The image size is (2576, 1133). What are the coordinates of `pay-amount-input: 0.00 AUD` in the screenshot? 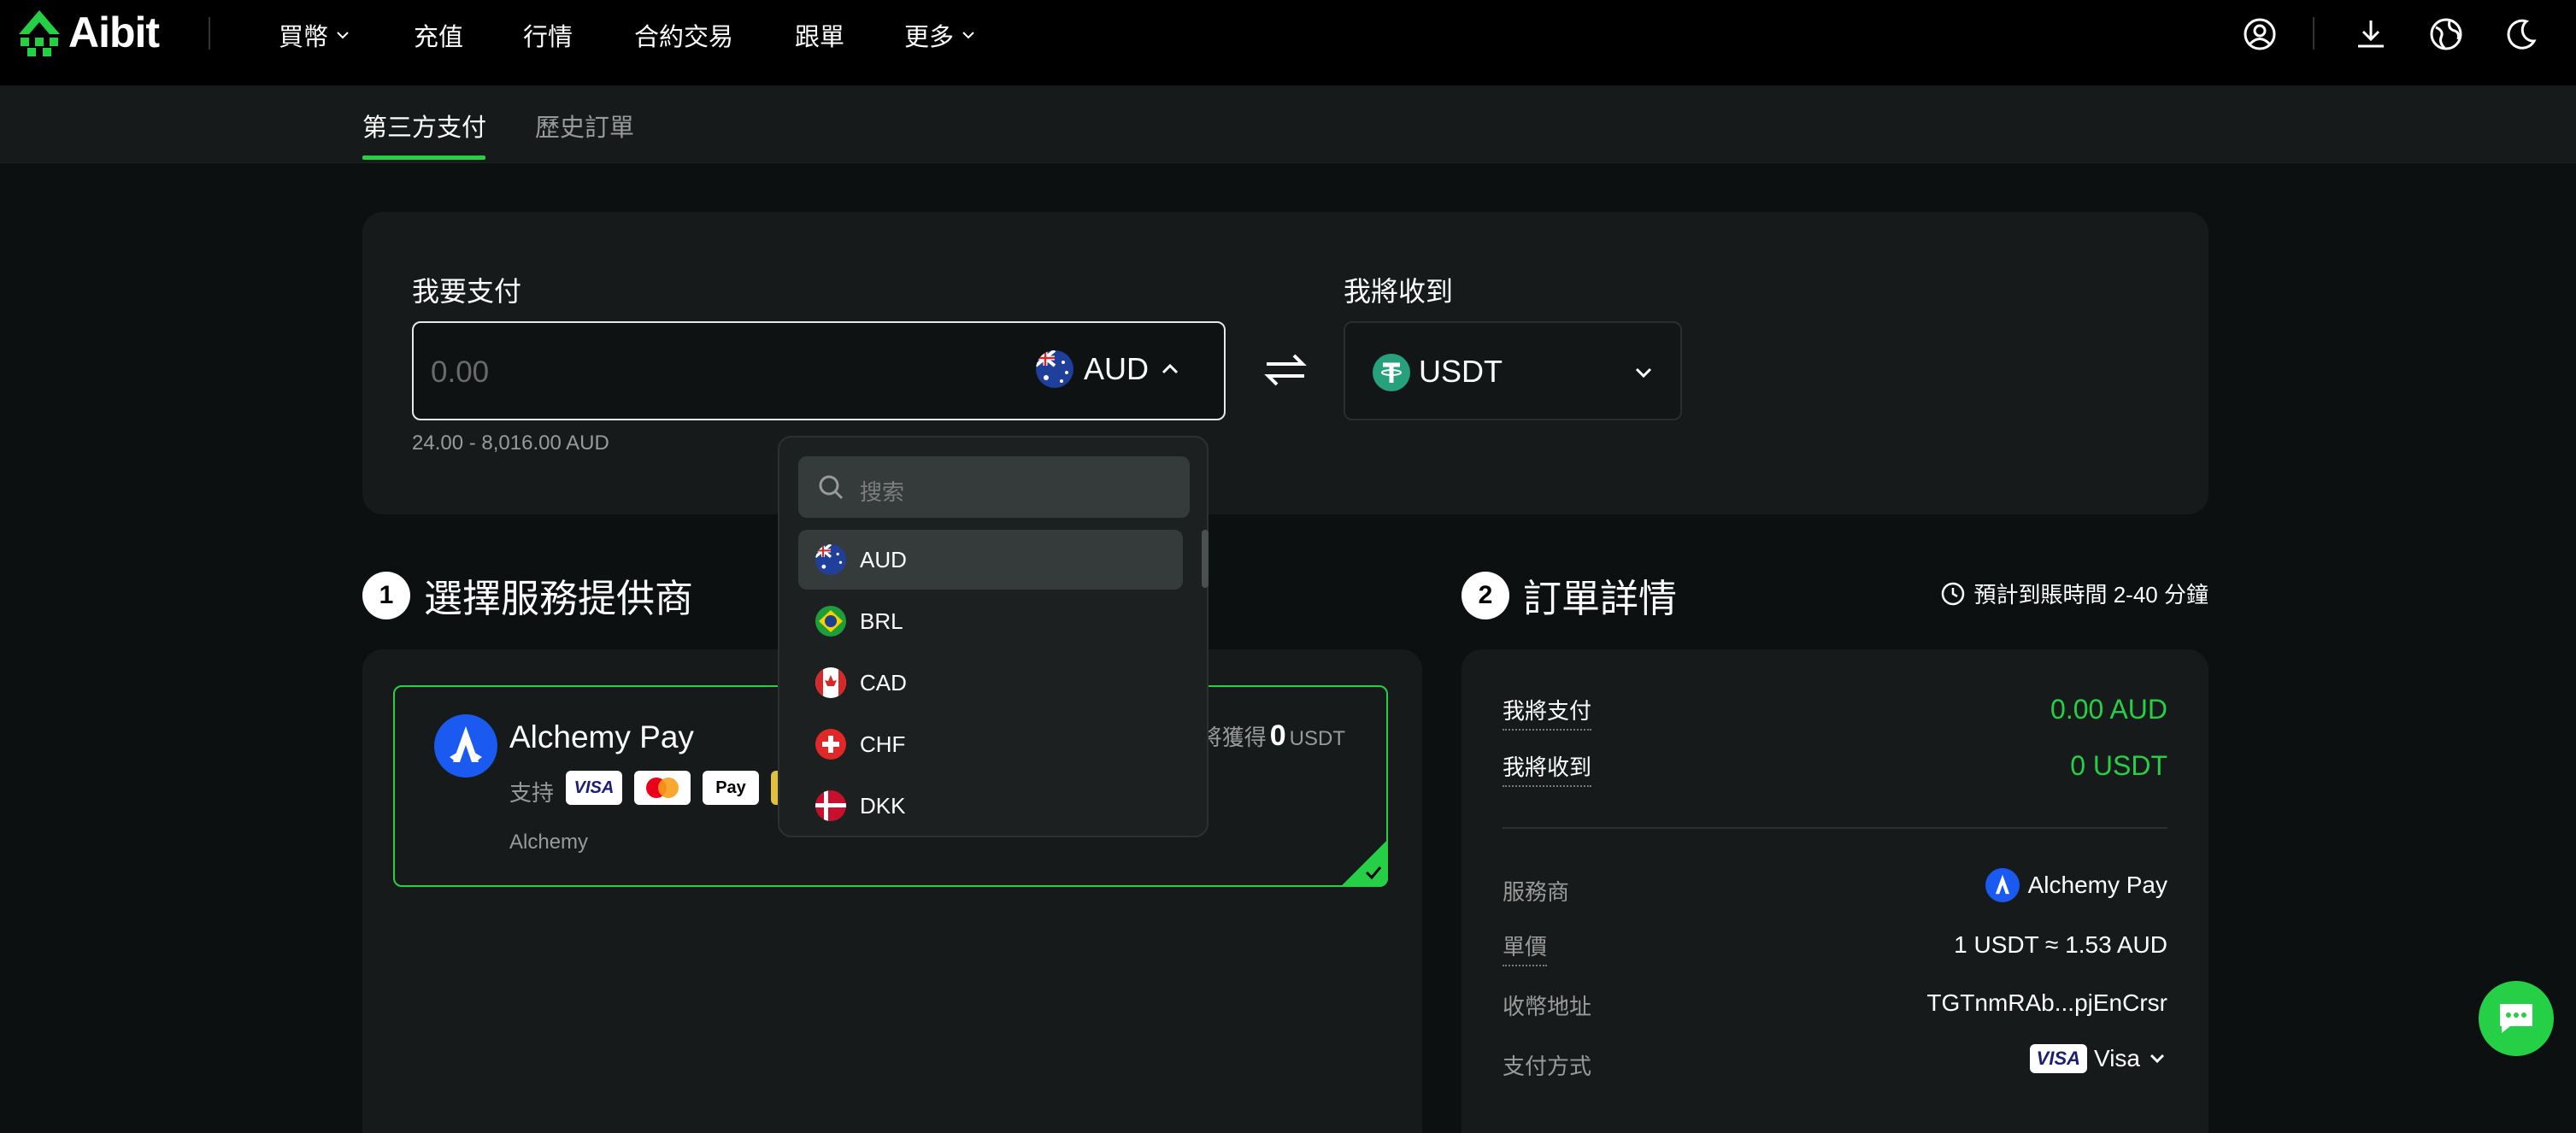 It's located at (819, 370).